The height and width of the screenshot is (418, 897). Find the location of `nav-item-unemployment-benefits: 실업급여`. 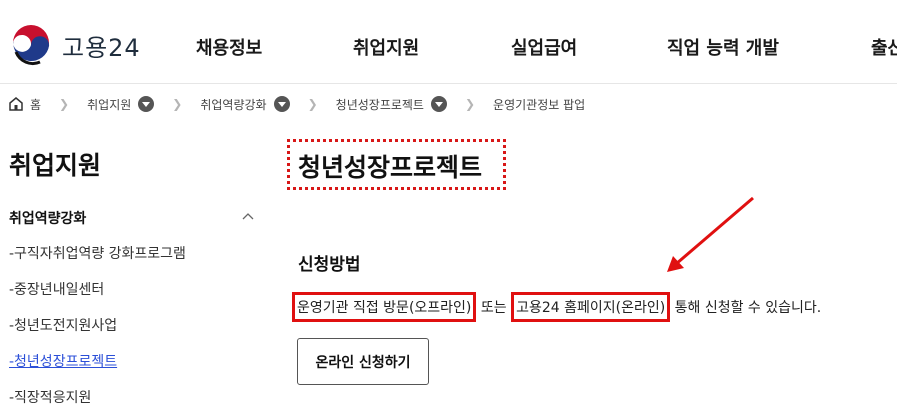

nav-item-unemployment-benefits: 실업급여 is located at coordinates (544, 47).